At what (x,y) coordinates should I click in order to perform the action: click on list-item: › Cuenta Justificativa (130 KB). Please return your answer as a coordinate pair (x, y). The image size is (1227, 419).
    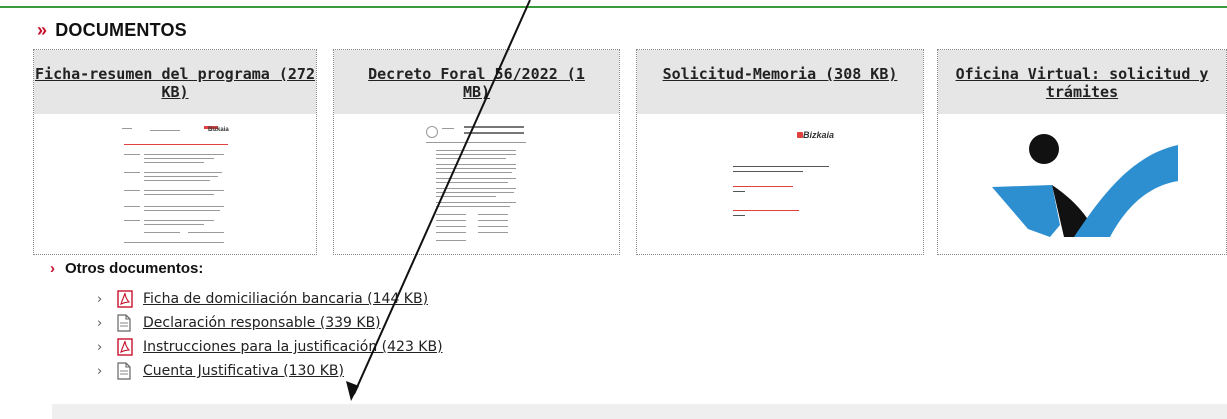
    Looking at the image, I should click on (220, 371).